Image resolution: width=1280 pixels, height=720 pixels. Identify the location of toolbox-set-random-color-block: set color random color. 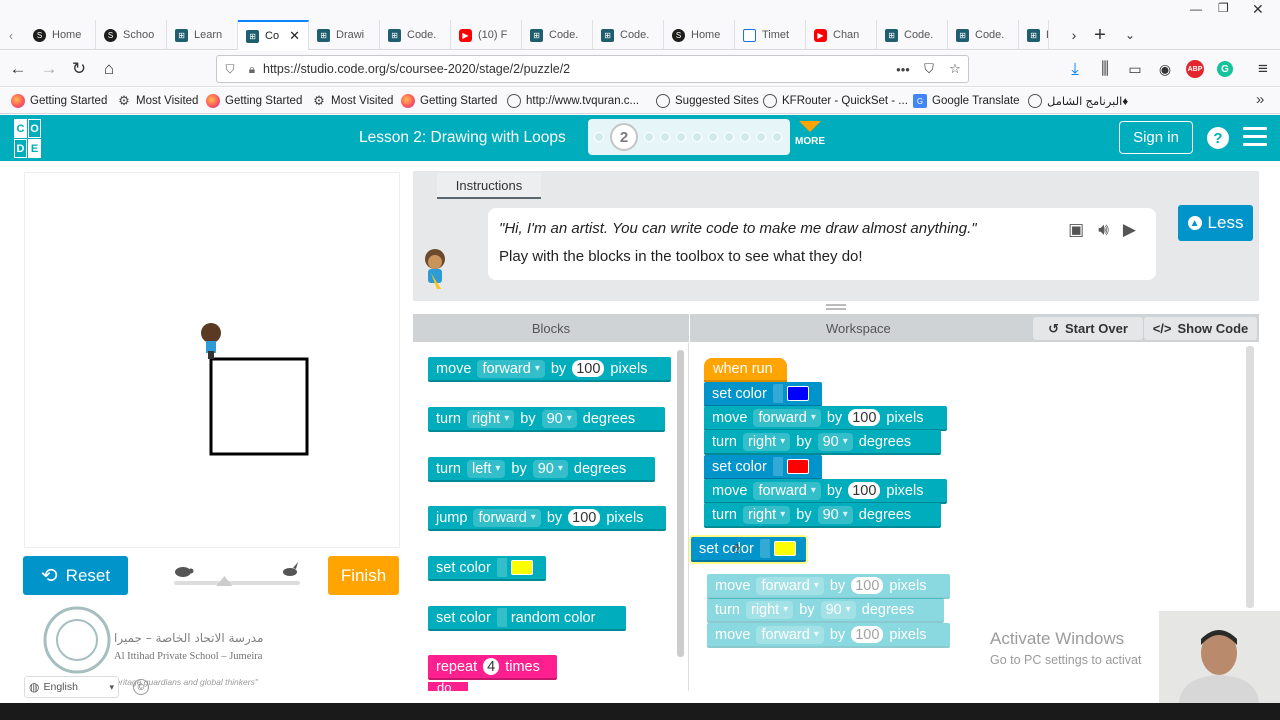
(527, 618).